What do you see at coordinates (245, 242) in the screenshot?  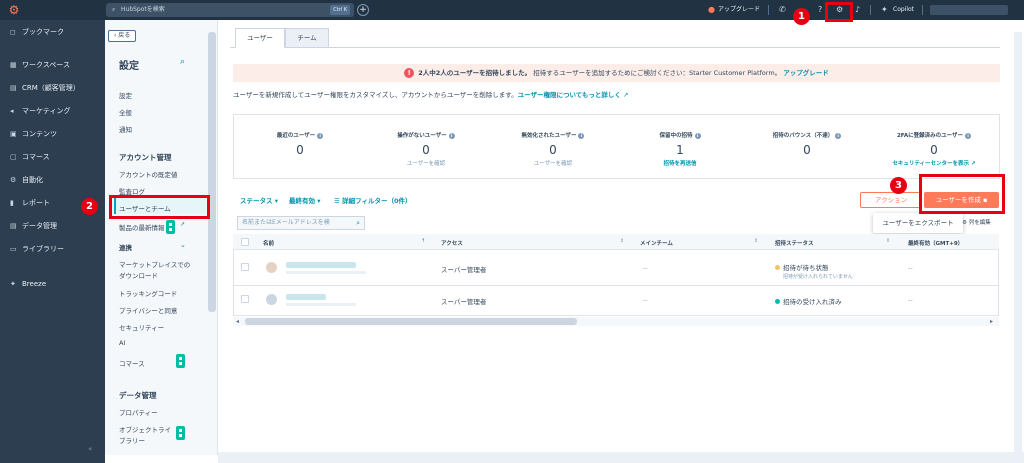 I see `select-all-checkbox` at bounding box center [245, 242].